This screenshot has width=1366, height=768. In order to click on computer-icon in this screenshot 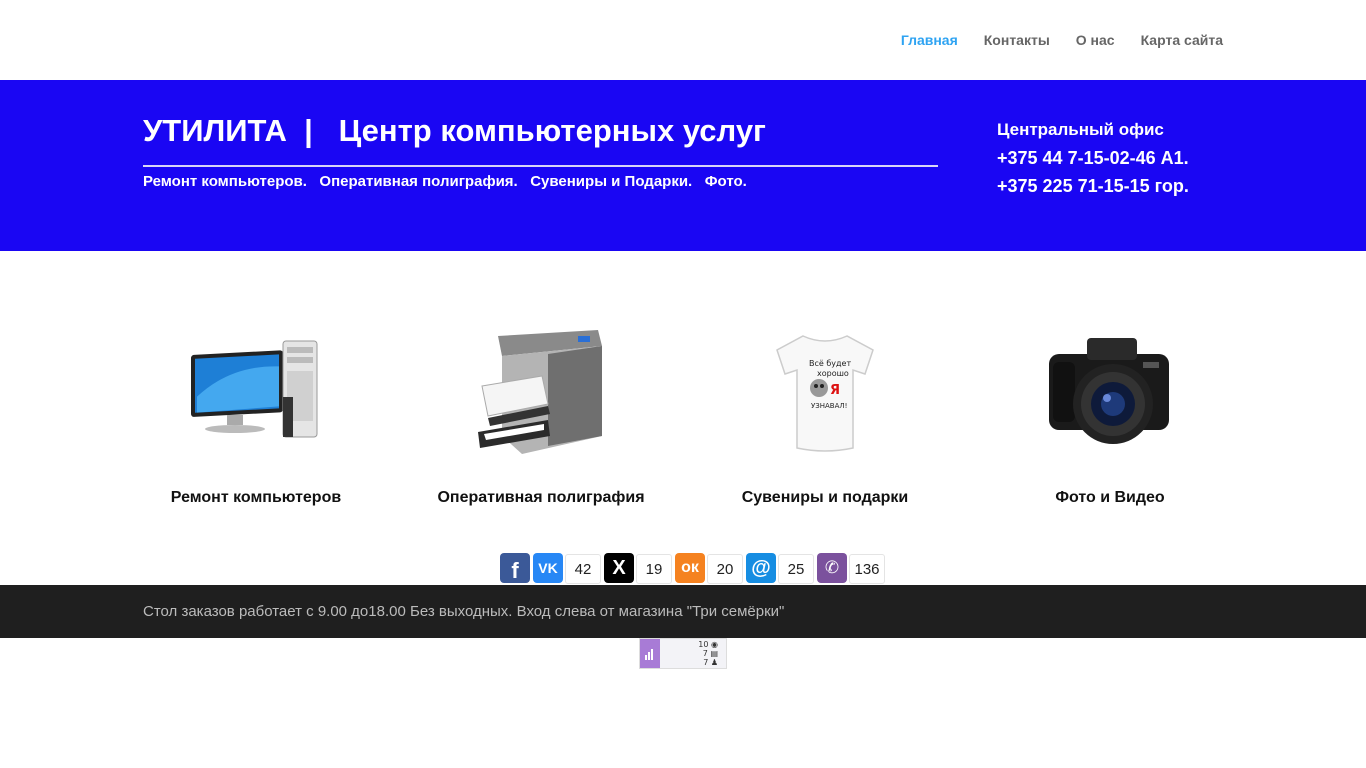, I will do `click(256, 392)`.